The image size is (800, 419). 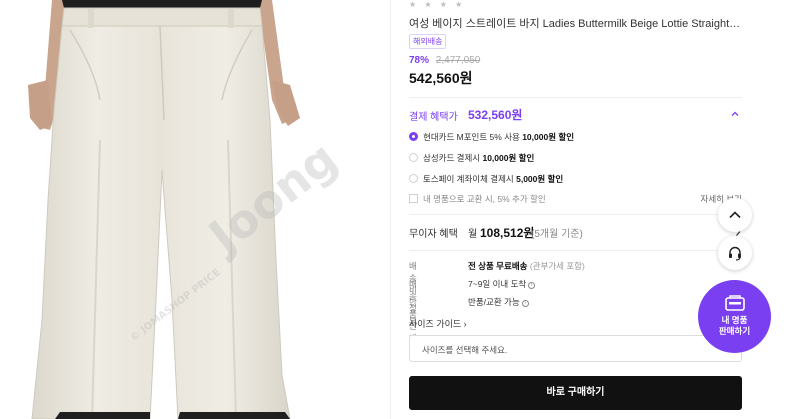 I want to click on trade-in-text: 내 명품으로 교환 시, 5% 추가 할인, so click(x=484, y=199).